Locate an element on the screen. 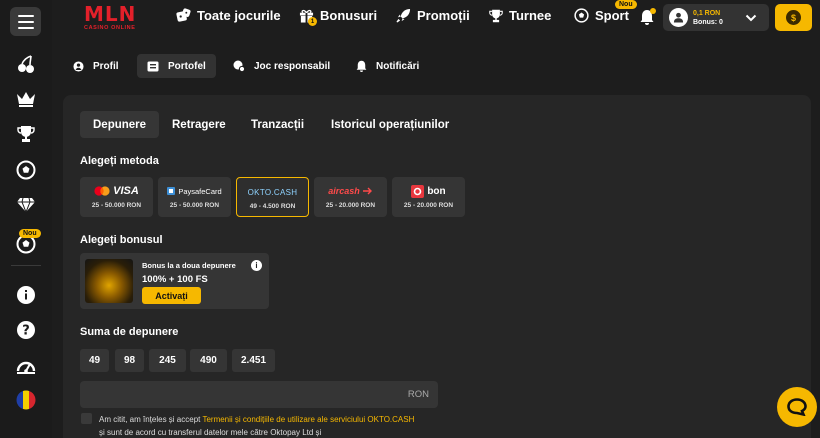 The height and width of the screenshot is (438, 820). method-range: 49 - 4.500 RON is located at coordinates (272, 206).